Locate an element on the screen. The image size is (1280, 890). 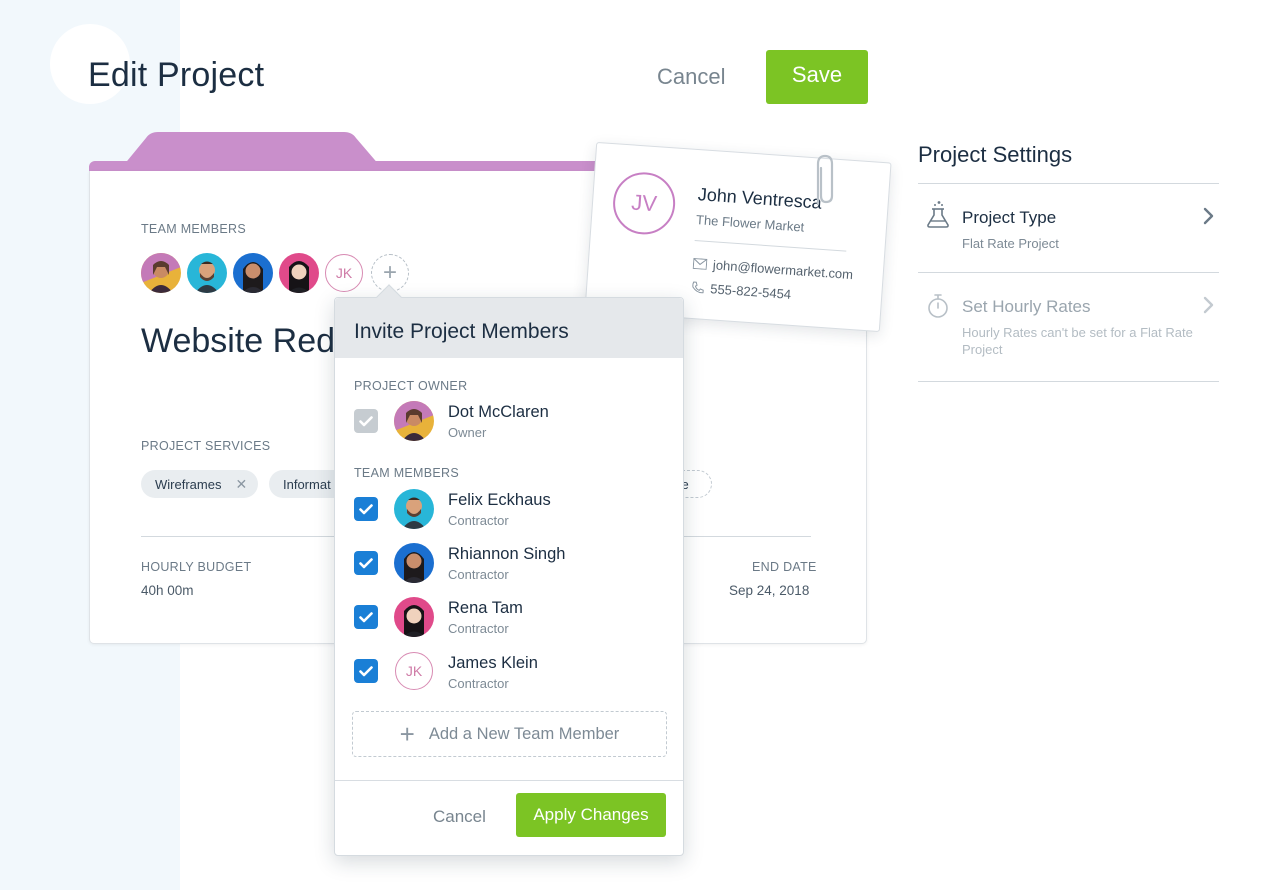
hourly-budget-label: HOURLY BUDGET is located at coordinates (196, 567).